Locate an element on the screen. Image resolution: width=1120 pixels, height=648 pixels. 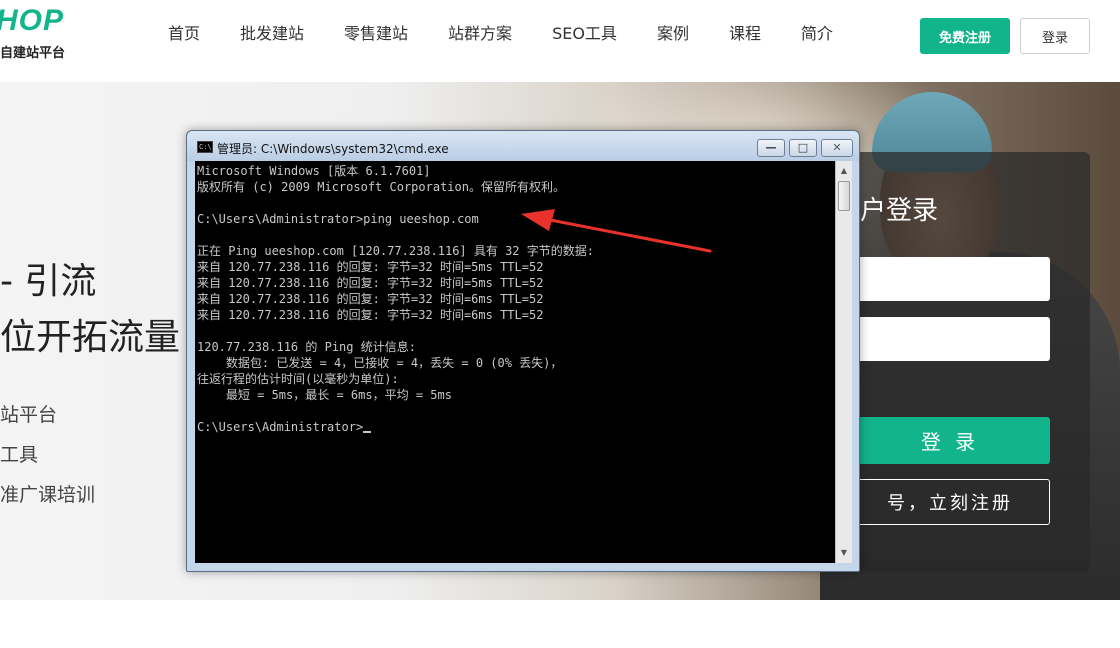
free-register-button: 免费注册 is located at coordinates (965, 36).